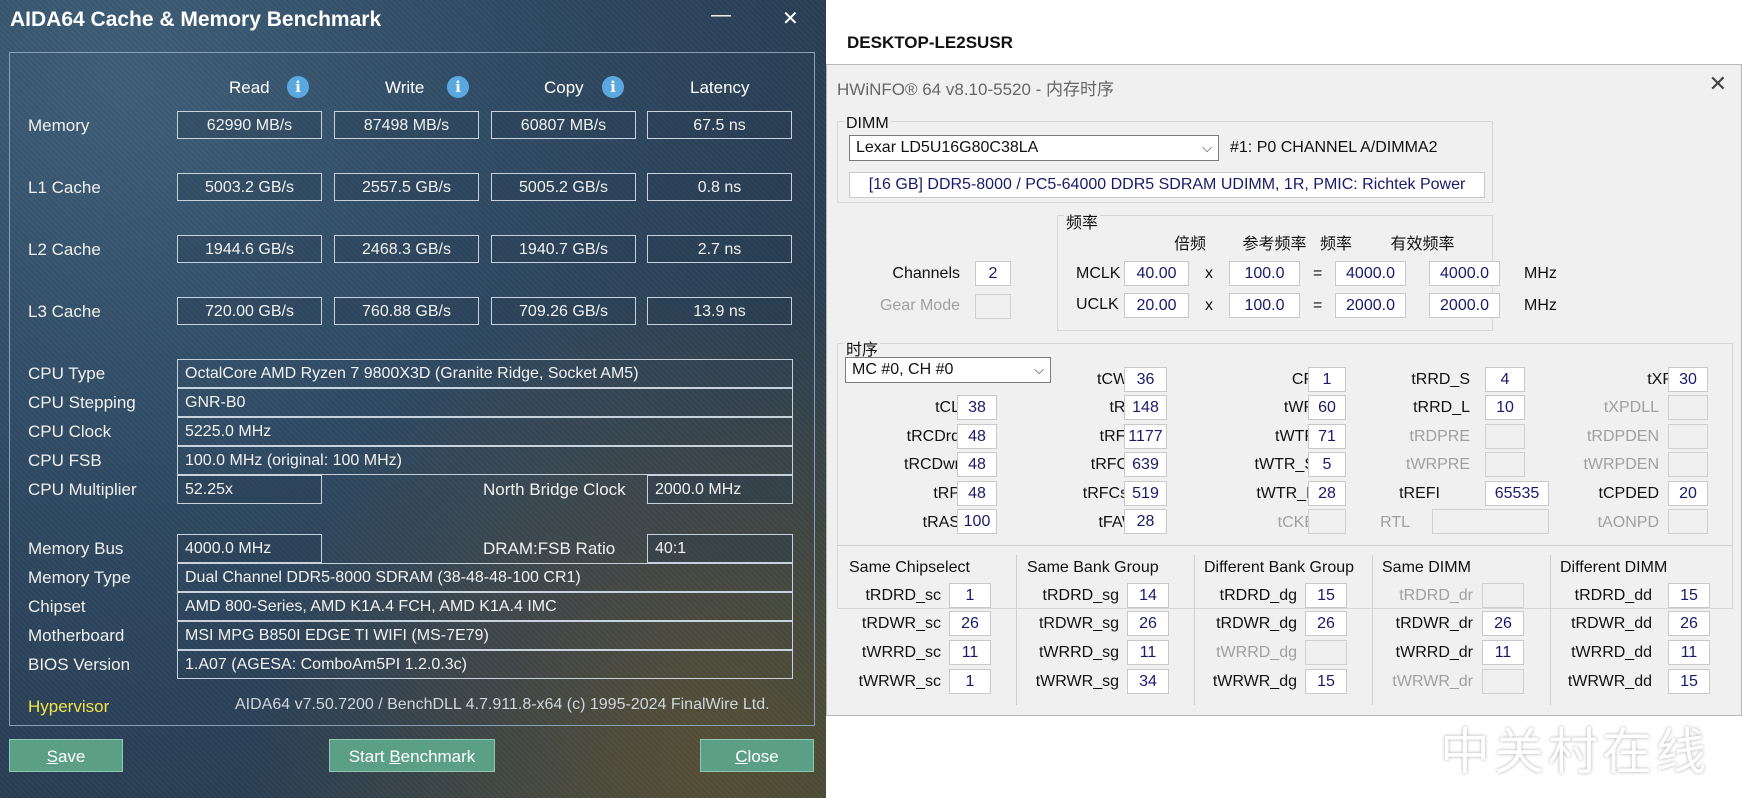  Describe the element at coordinates (977, 521) in the screenshot. I see `tRAS-value: 100` at that location.